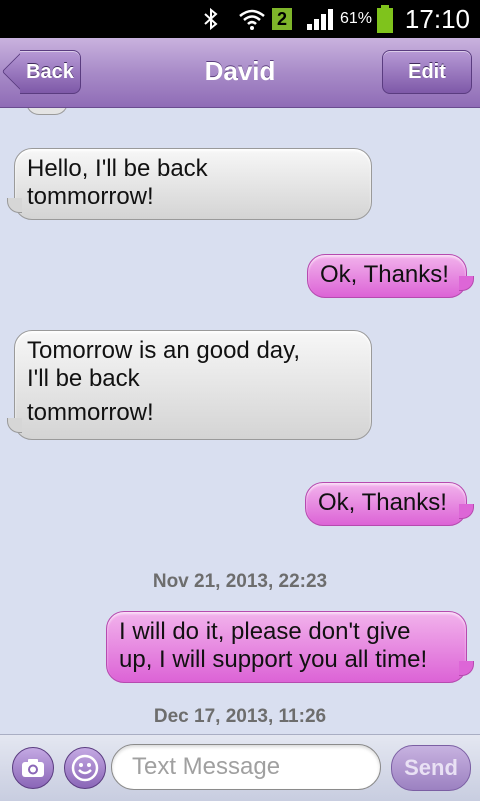 The width and height of the screenshot is (480, 801). I want to click on camera-button, so click(33, 768).